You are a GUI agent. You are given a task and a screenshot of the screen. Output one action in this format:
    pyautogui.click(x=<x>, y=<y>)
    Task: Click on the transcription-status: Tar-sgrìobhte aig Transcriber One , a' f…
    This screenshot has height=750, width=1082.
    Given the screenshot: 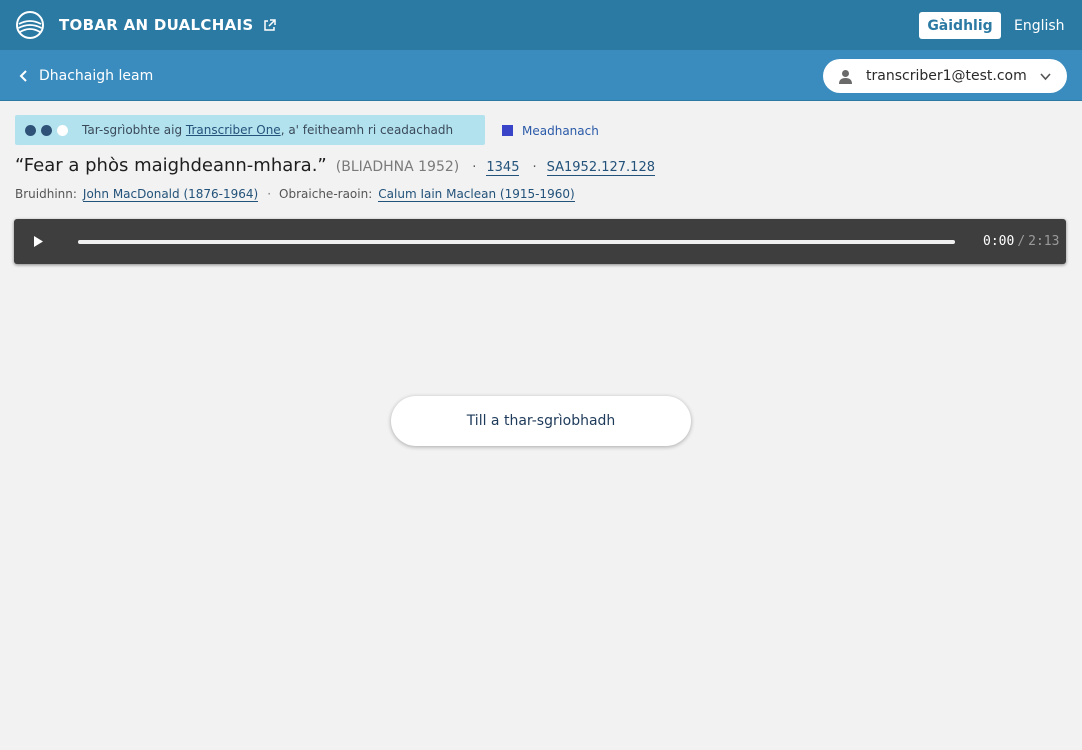 What is the action you would take?
    pyautogui.click(x=250, y=130)
    